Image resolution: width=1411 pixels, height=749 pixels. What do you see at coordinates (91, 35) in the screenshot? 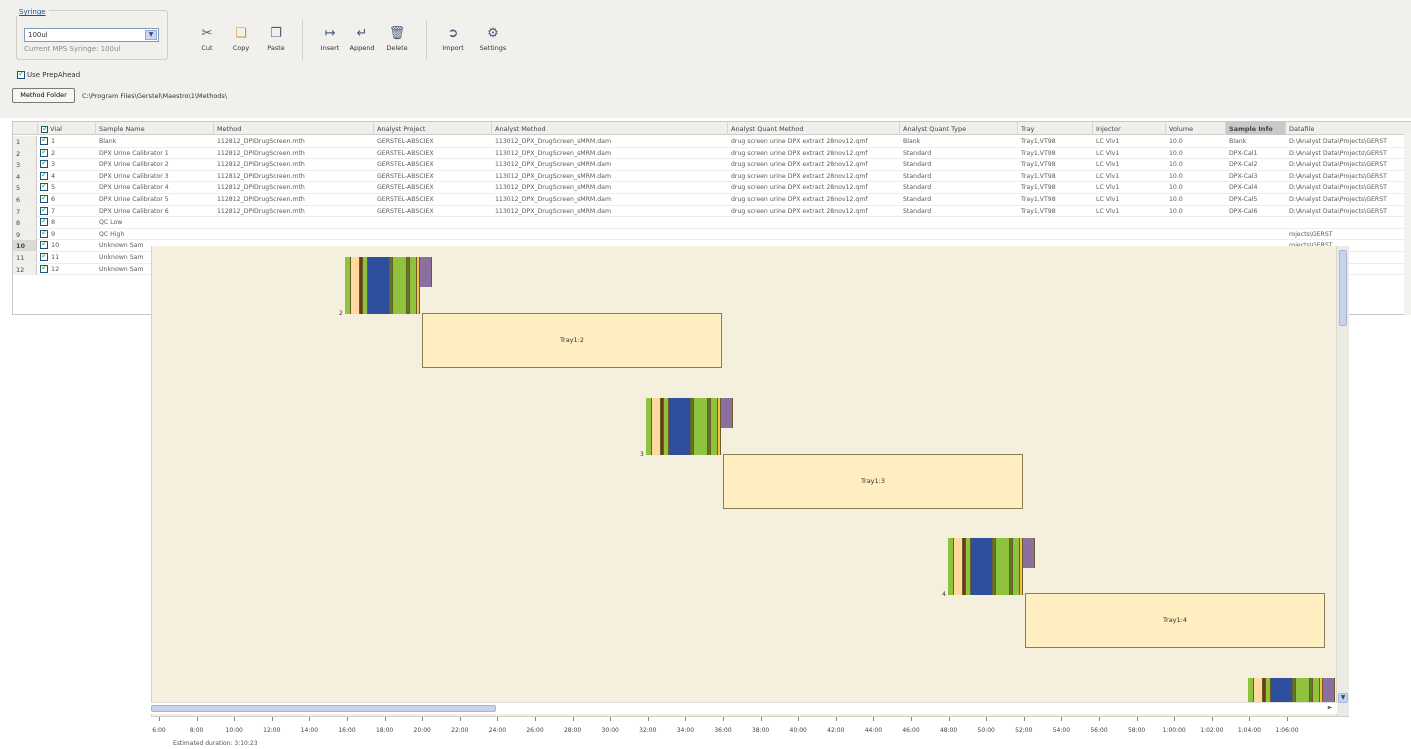
I see `syringe-select: 100ul ▼` at bounding box center [91, 35].